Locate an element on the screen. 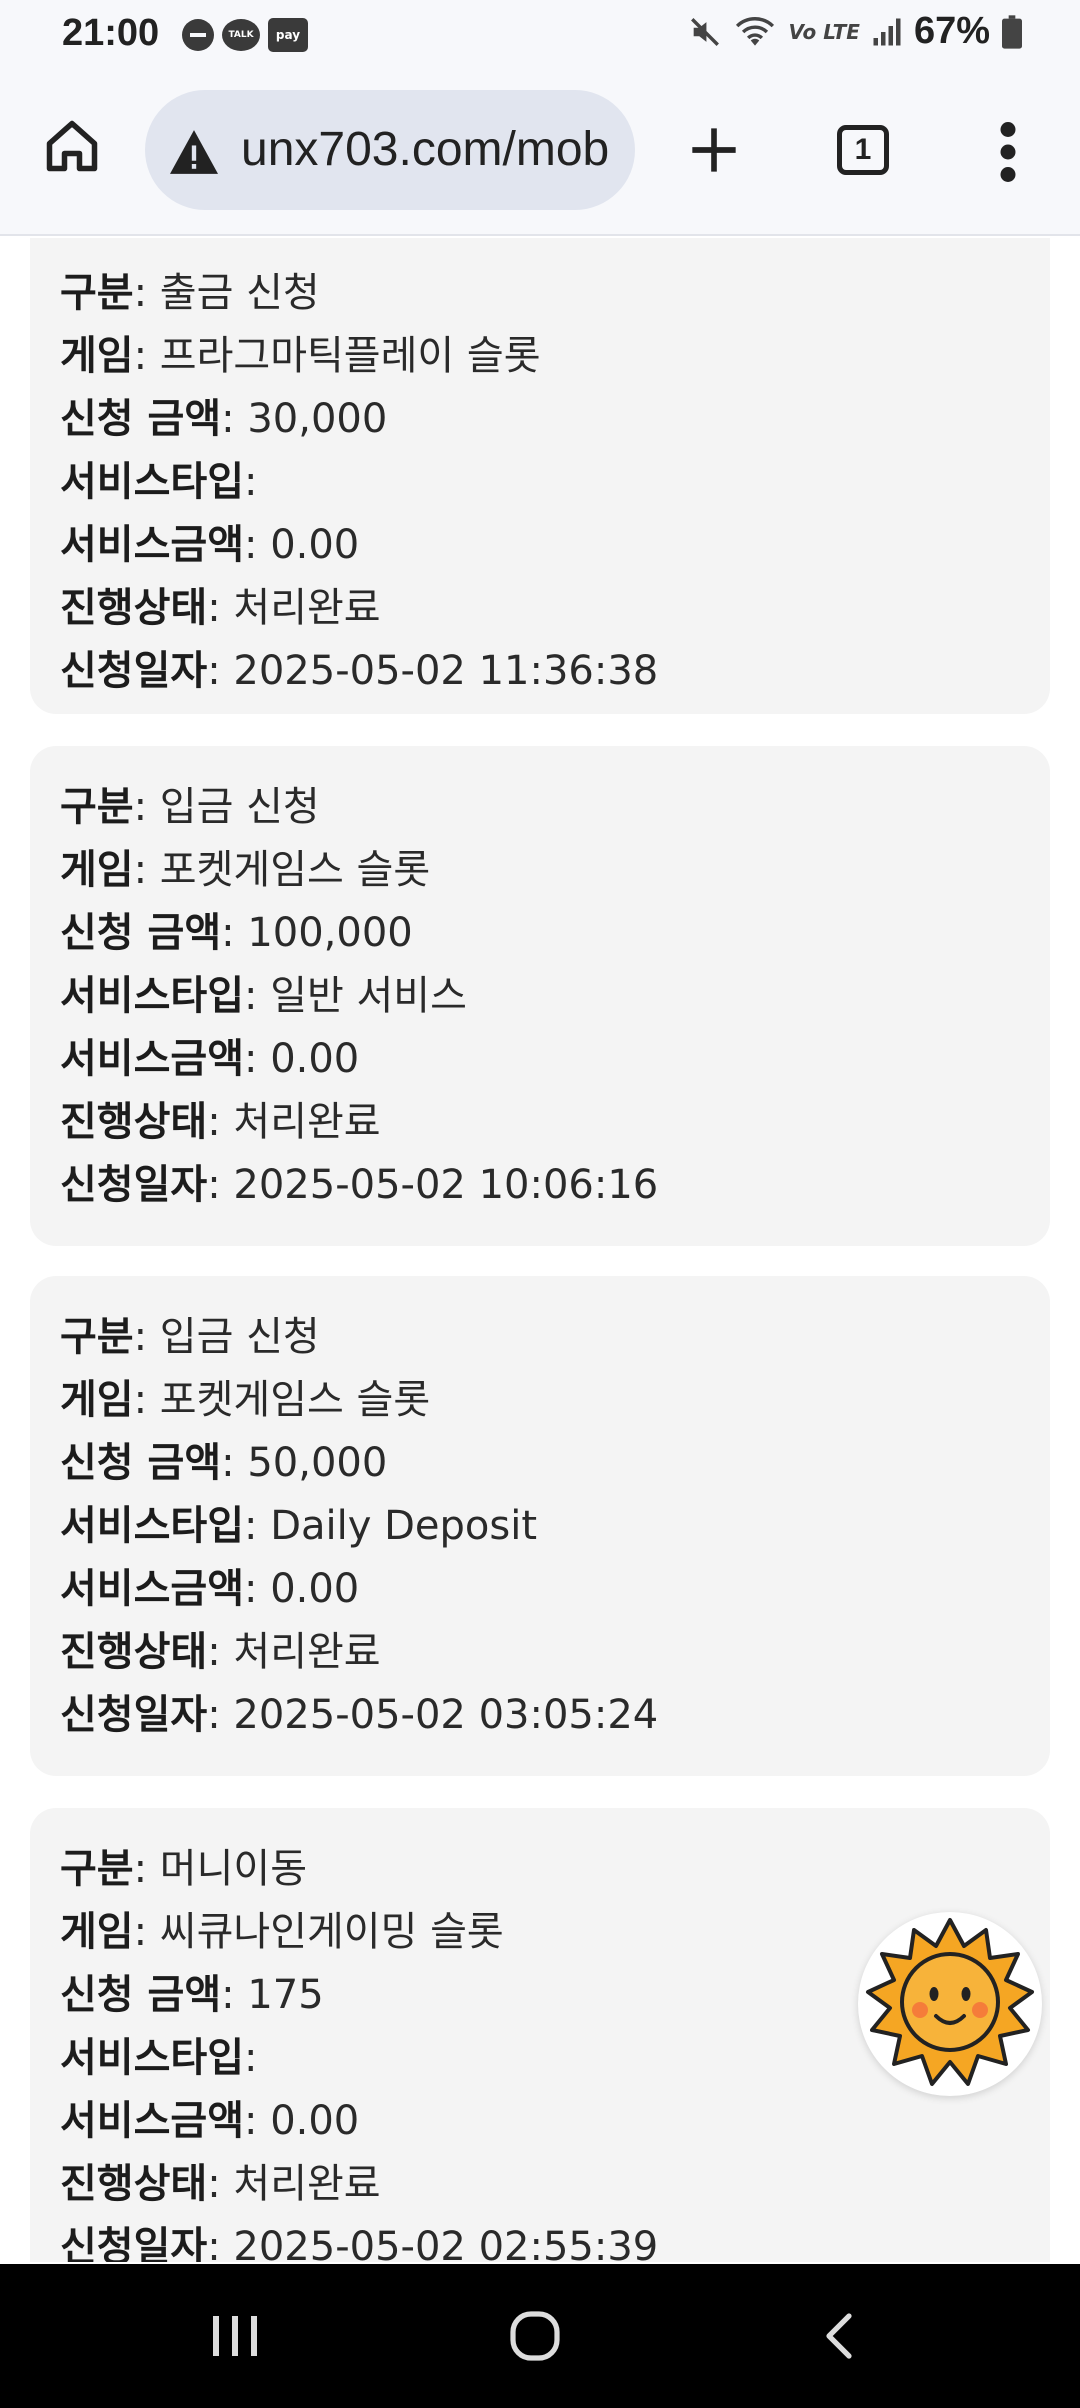  sun-face-icon is located at coordinates (950, 2002).